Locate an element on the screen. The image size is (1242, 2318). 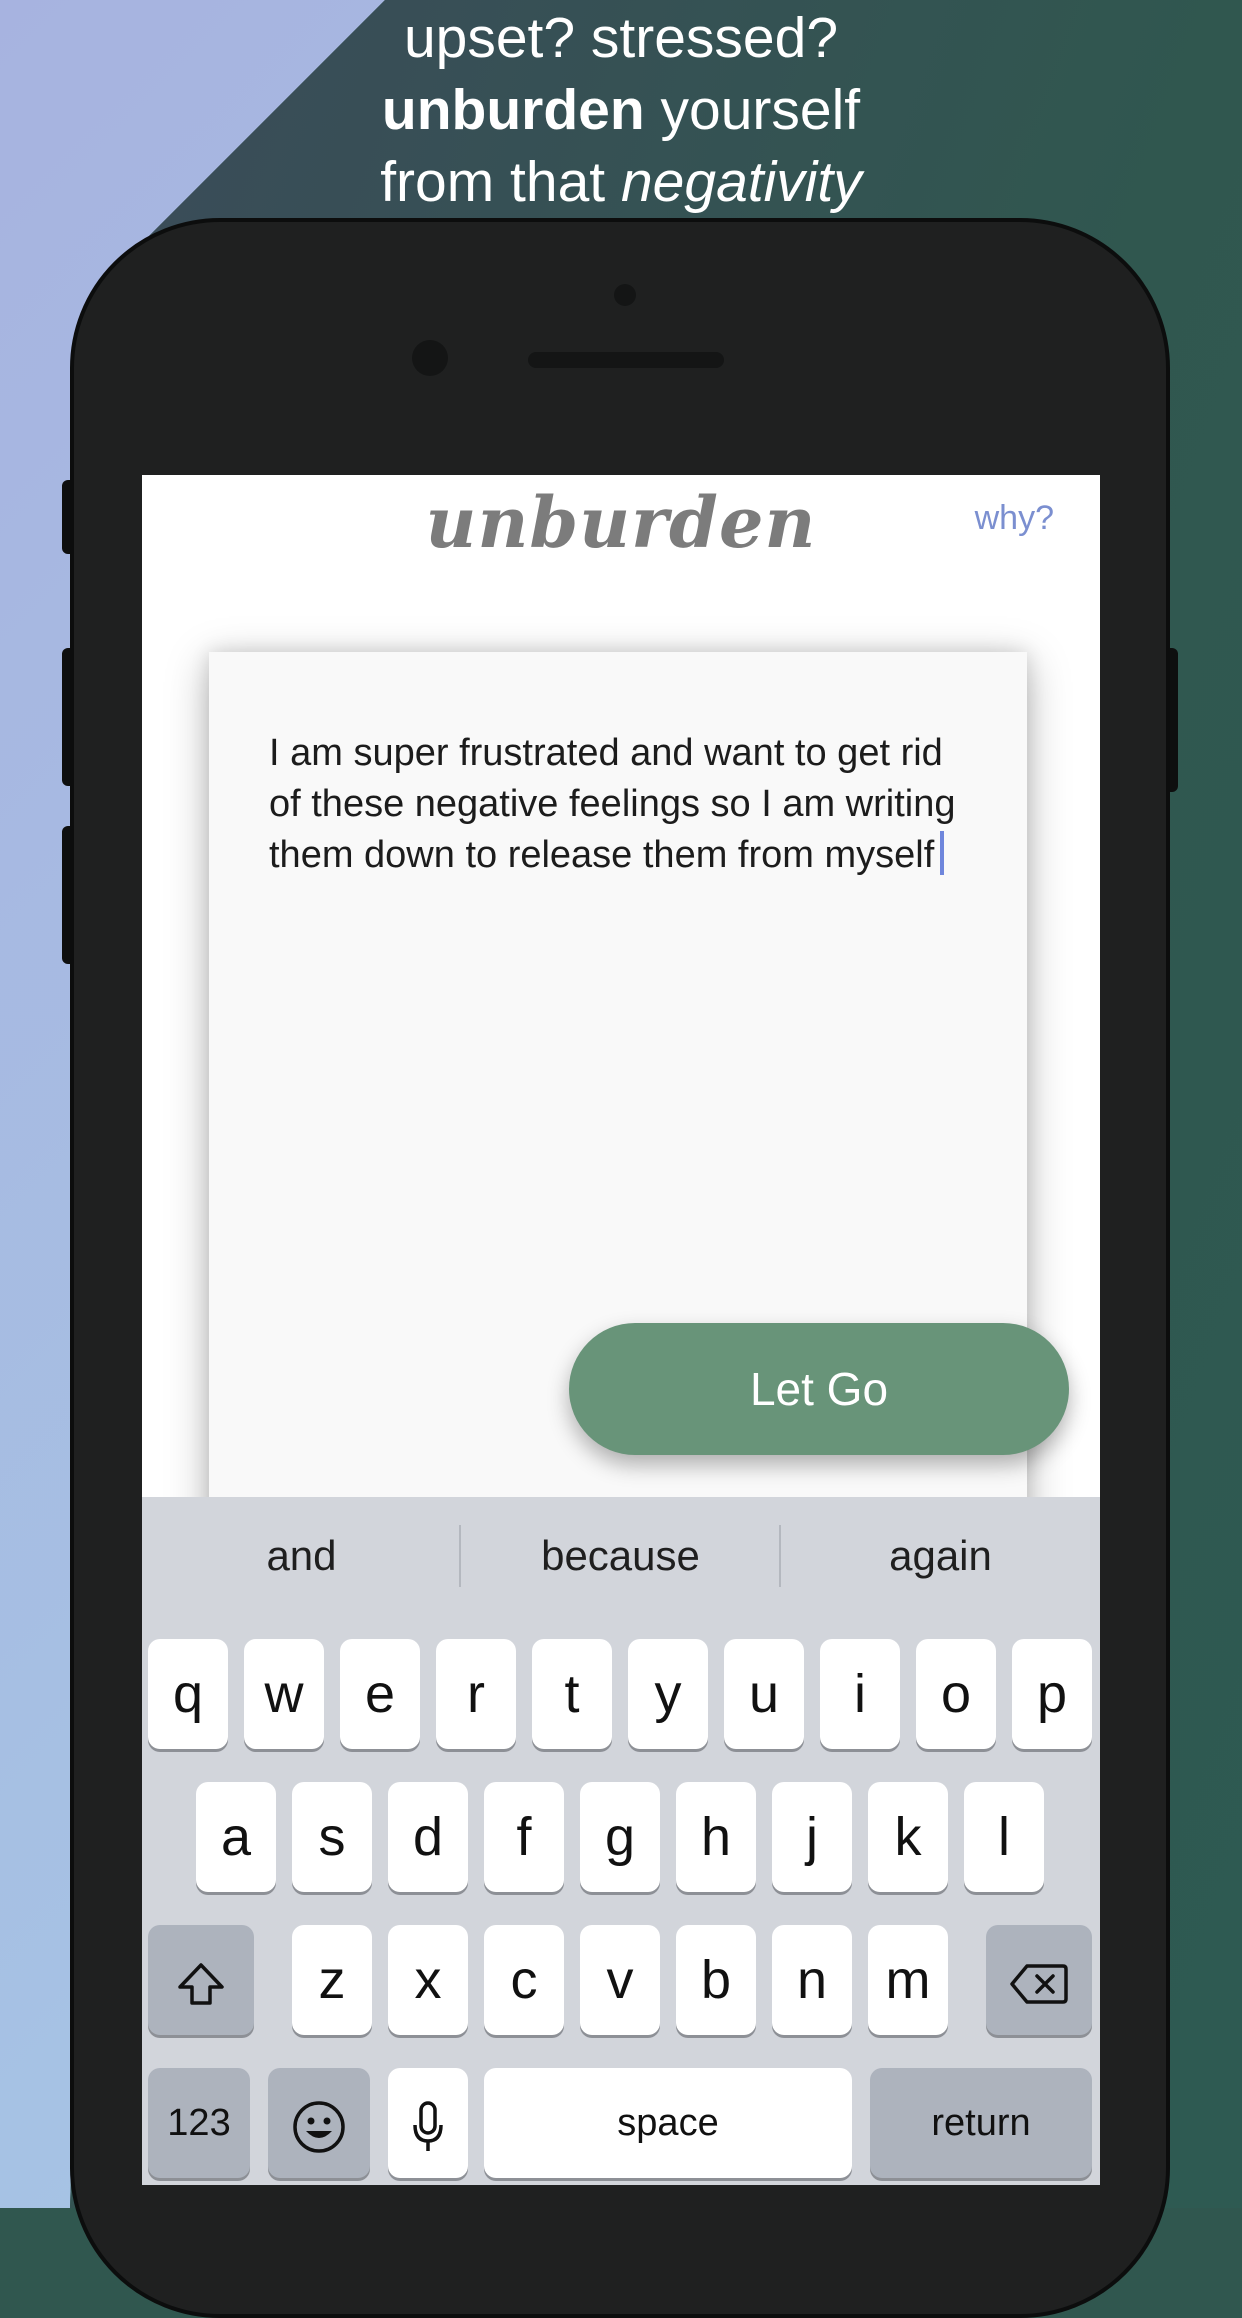
emoji-icon is located at coordinates (319, 2126).